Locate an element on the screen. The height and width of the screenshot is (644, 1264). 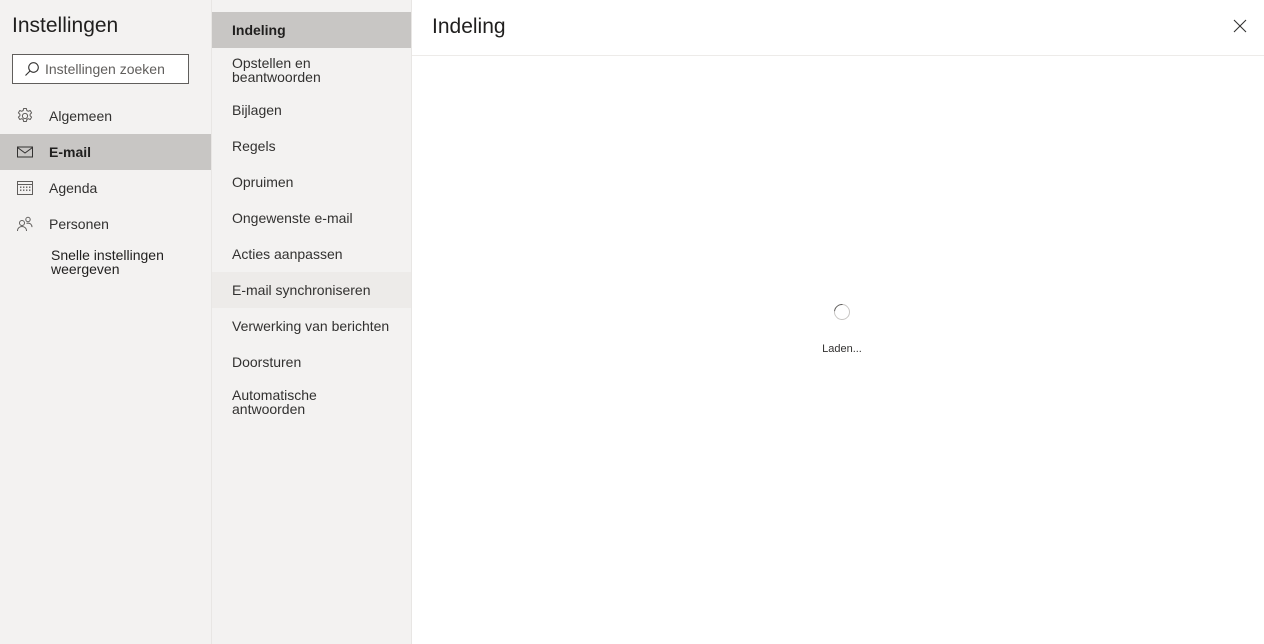
category-calendar-label: Agenda is located at coordinates (73, 188).